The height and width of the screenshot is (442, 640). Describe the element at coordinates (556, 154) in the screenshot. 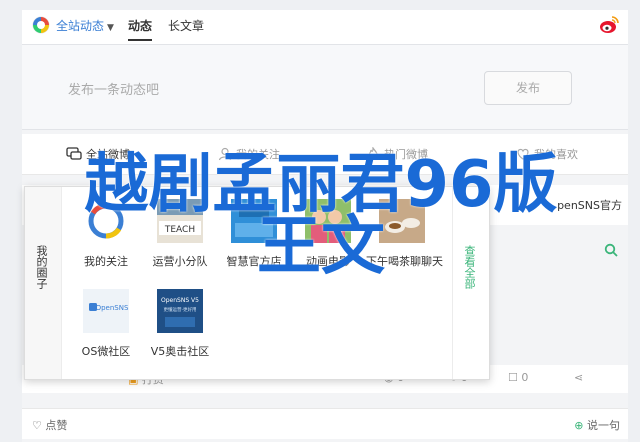

I see `filter-label: 我的喜欢` at that location.